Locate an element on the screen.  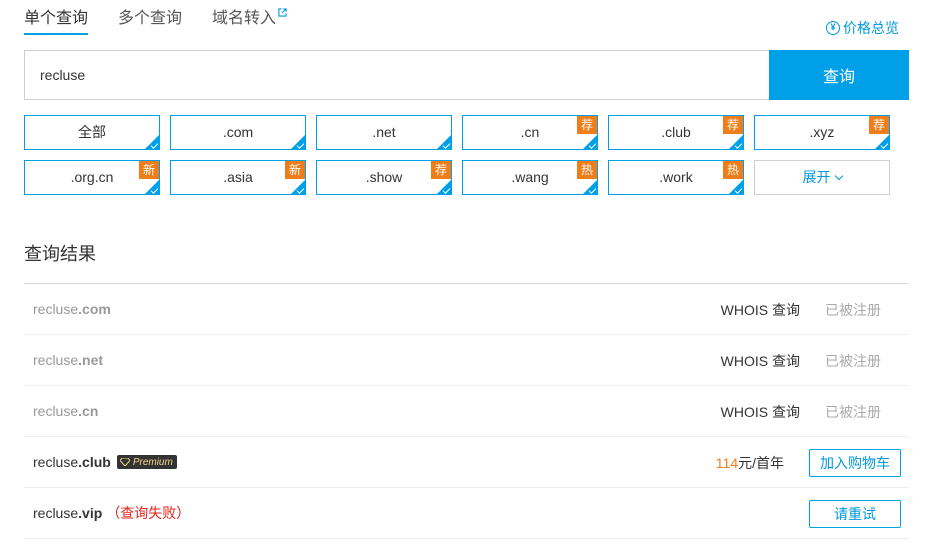
expand-button: 展开 is located at coordinates (822, 177).